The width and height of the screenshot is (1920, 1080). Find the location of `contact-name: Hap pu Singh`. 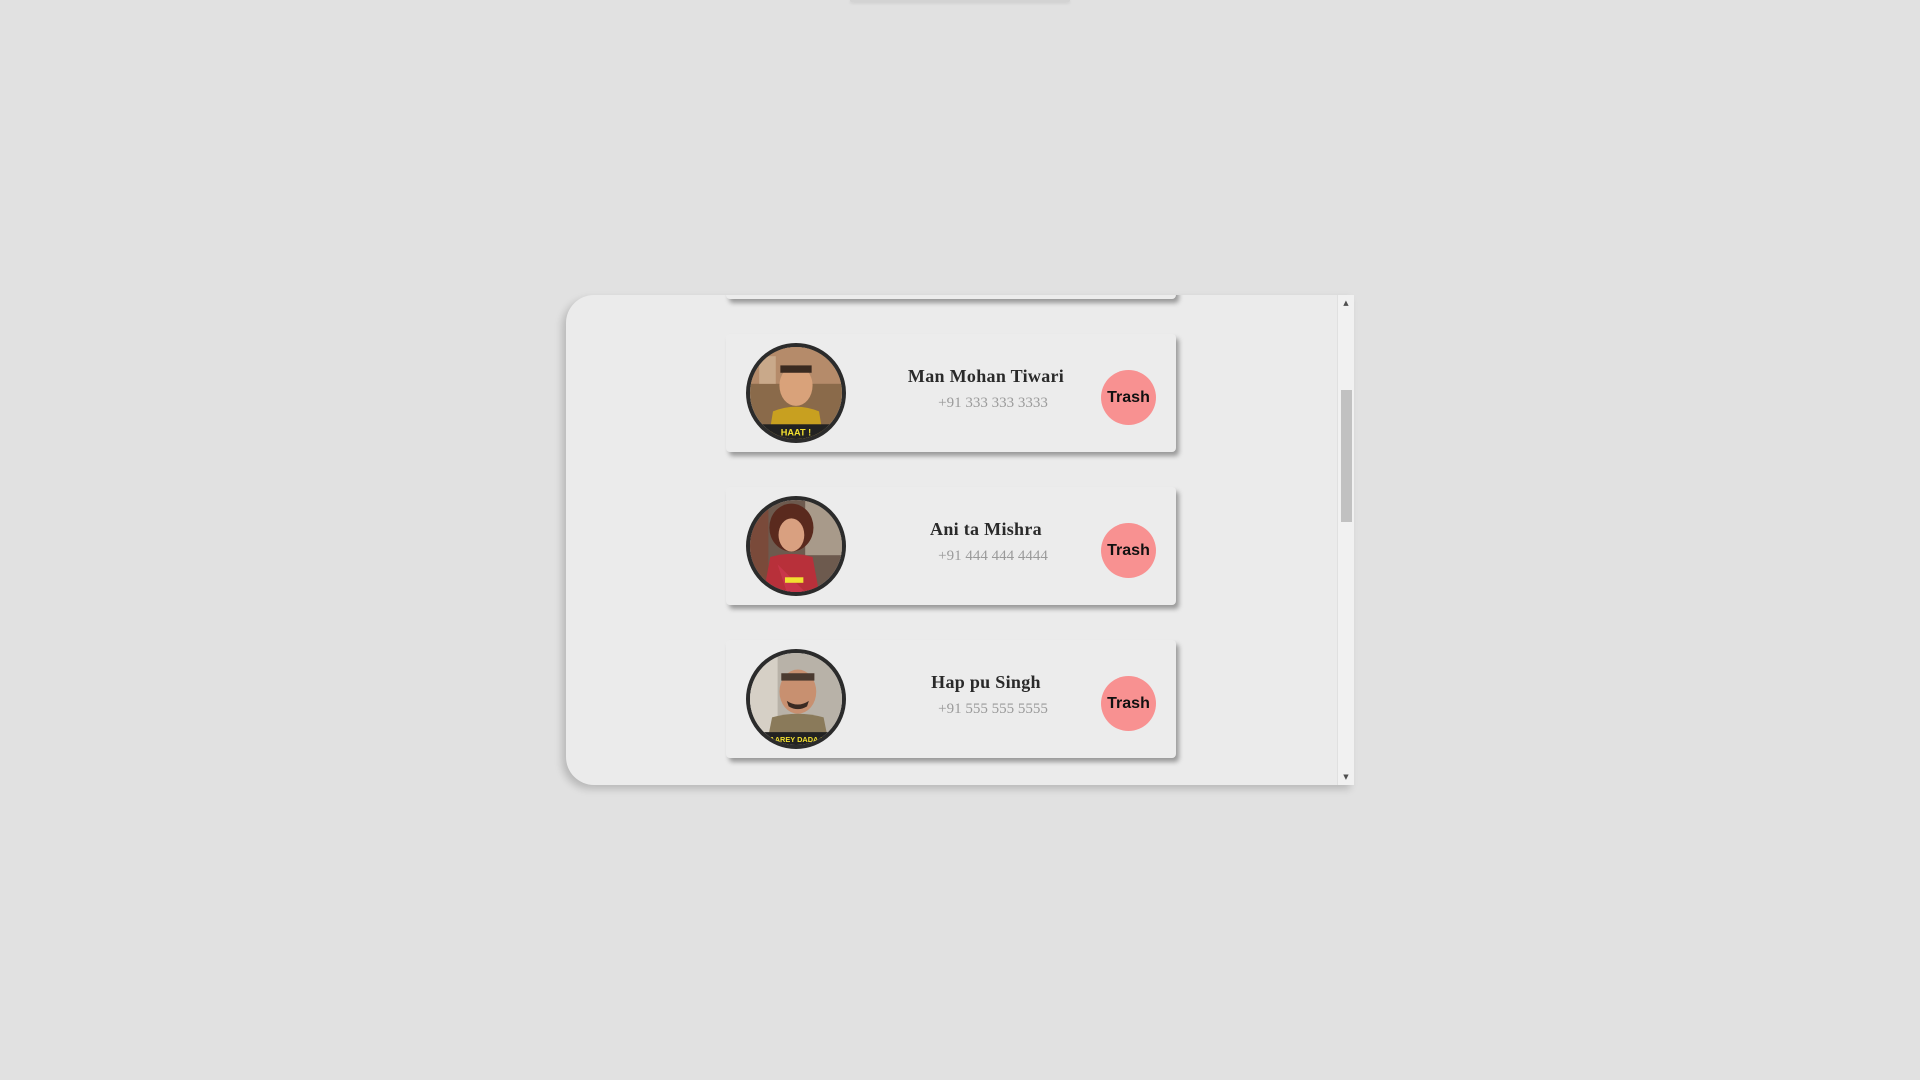

contact-name: Hap pu Singh is located at coordinates (986, 682).